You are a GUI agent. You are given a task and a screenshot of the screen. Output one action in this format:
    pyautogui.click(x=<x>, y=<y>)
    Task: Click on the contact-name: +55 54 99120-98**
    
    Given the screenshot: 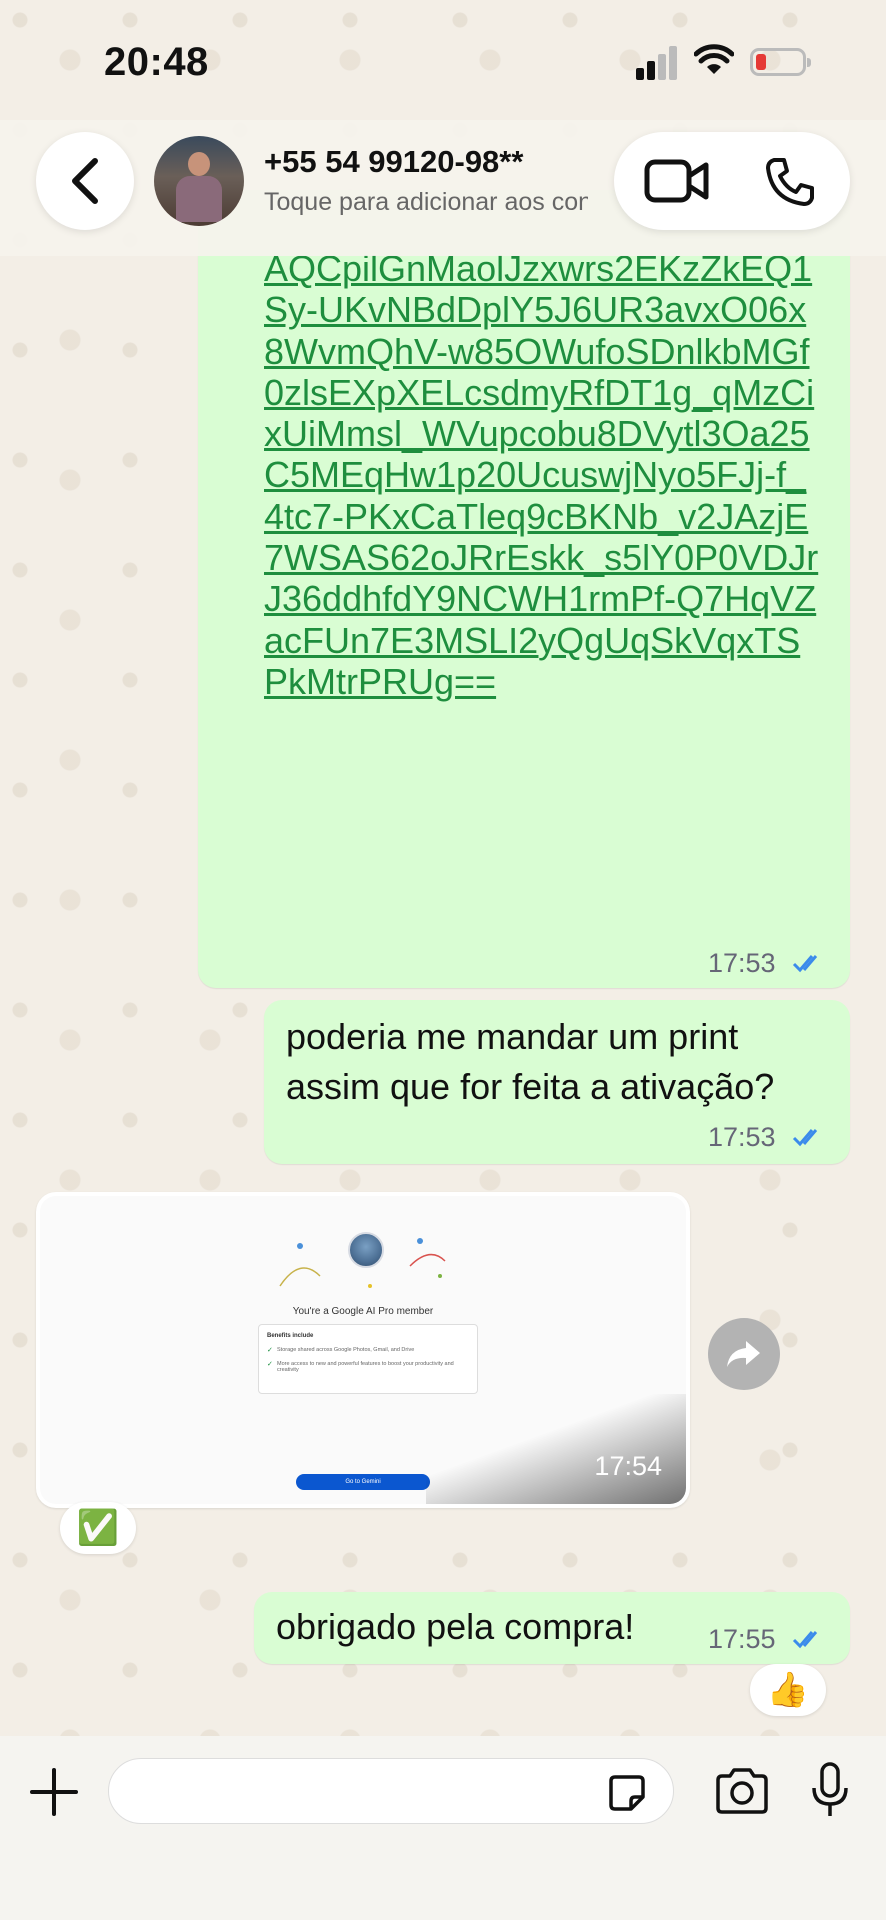 What is the action you would take?
    pyautogui.click(x=426, y=162)
    